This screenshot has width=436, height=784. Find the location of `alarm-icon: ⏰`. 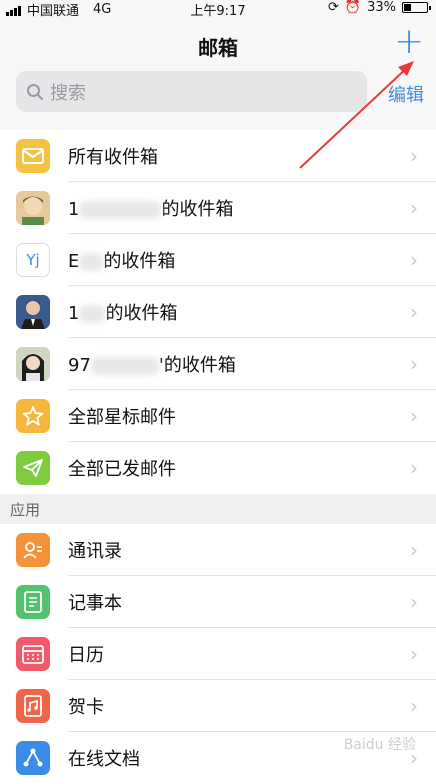

alarm-icon: ⏰ is located at coordinates (353, 7).